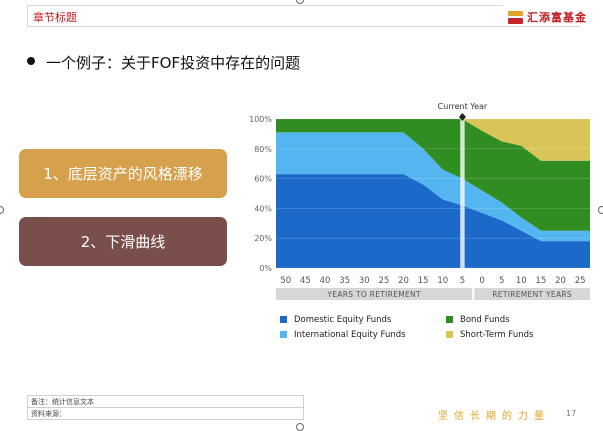 Image resolution: width=603 pixels, height=431 pixels. Describe the element at coordinates (515, 17) in the screenshot. I see `logo-icon` at that location.